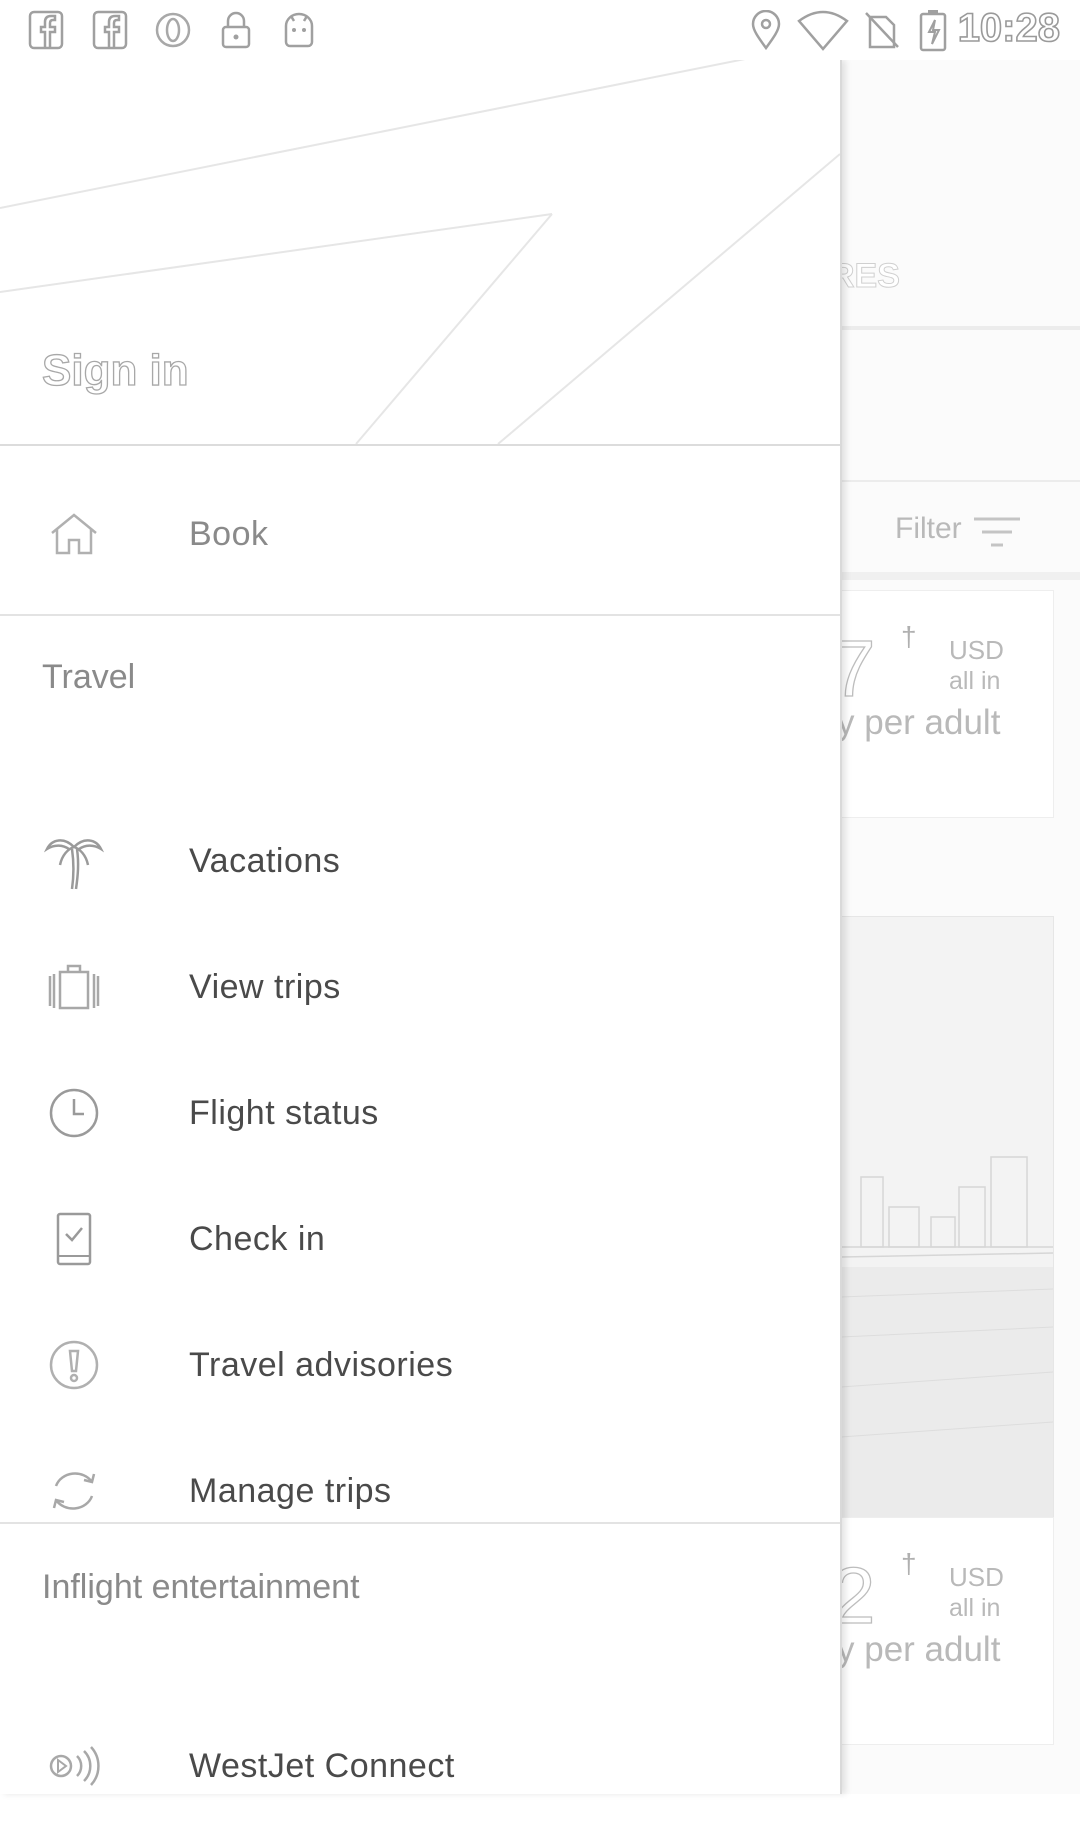 The image size is (1080, 1821). I want to click on alert-circle-icon, so click(74, 1365).